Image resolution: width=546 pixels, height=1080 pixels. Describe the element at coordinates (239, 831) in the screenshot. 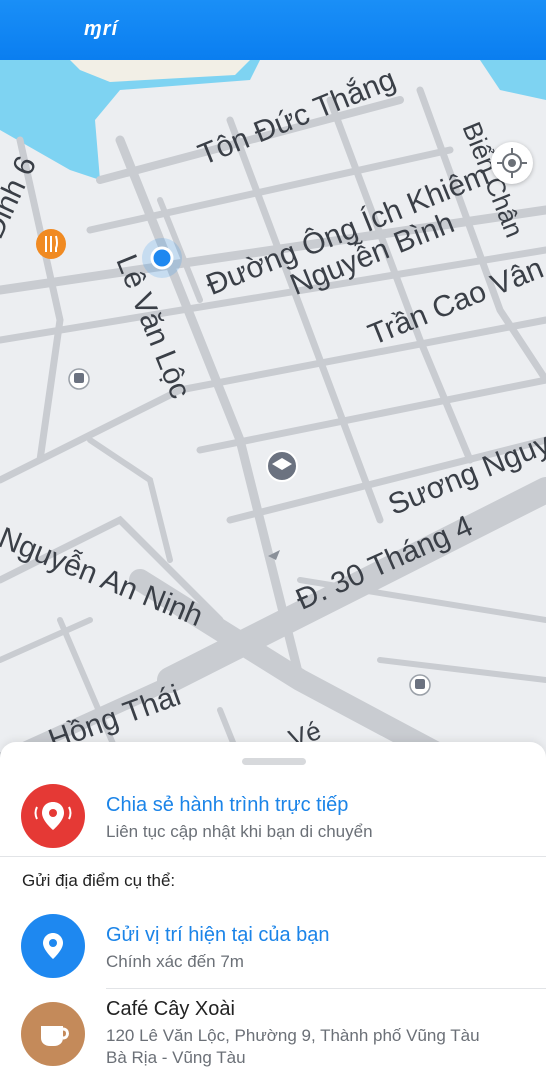

I see `live-share-subtitle: Liên tục cập nhật khi bạn di chuyển` at that location.